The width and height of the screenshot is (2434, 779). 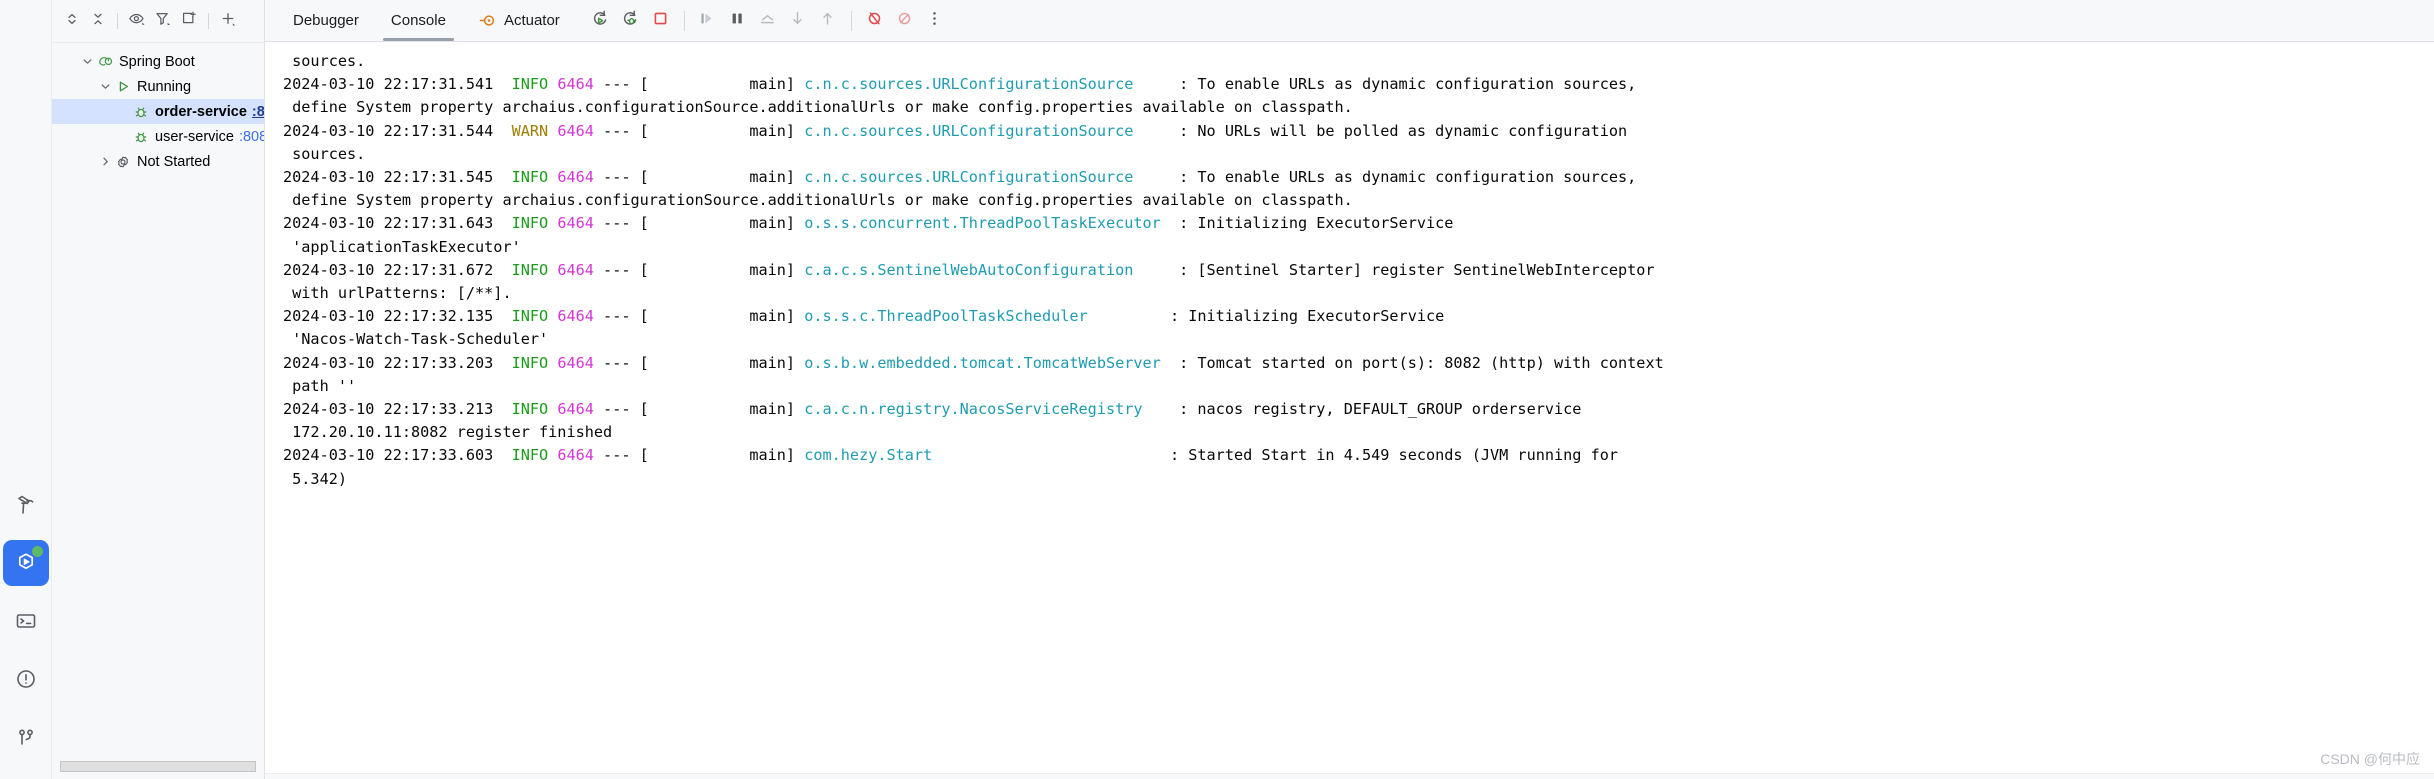 What do you see at coordinates (601, 21) in the screenshot?
I see `rerun-button` at bounding box center [601, 21].